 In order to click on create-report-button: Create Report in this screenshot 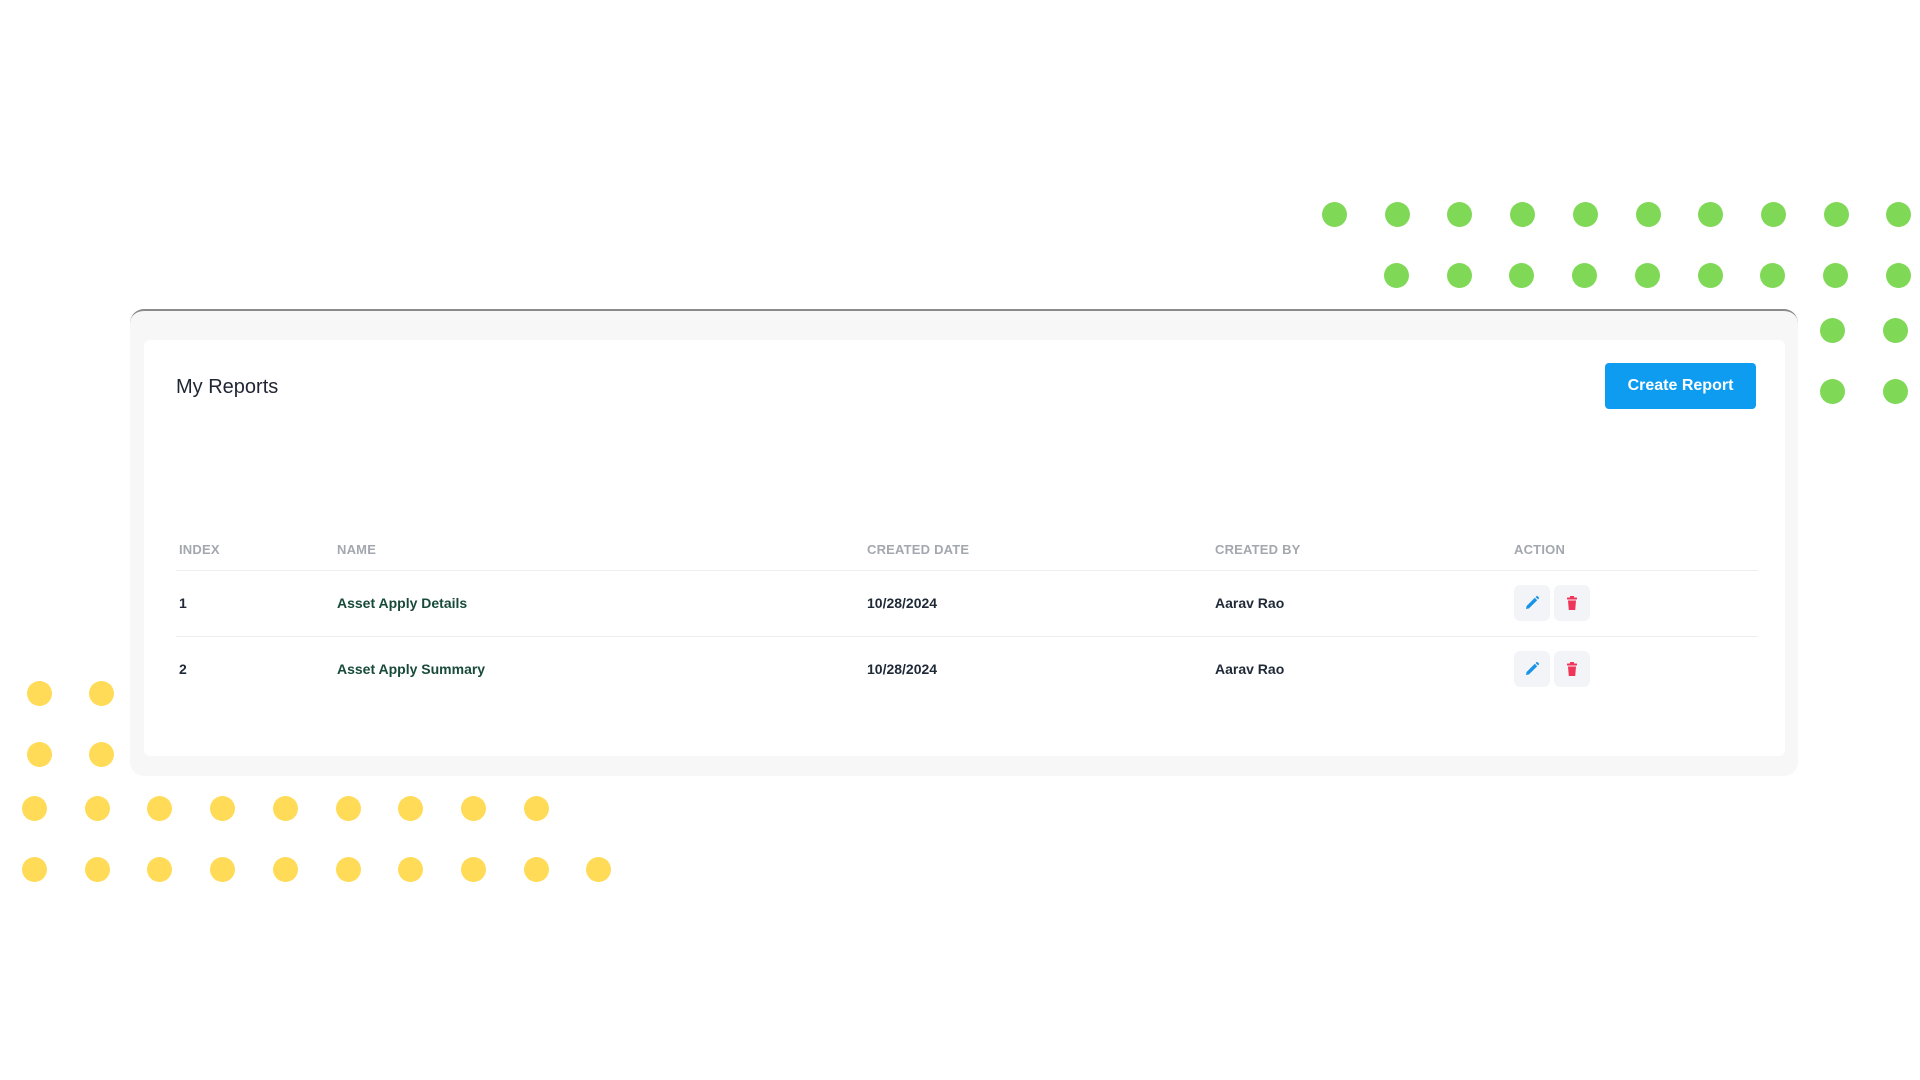, I will do `click(1680, 386)`.